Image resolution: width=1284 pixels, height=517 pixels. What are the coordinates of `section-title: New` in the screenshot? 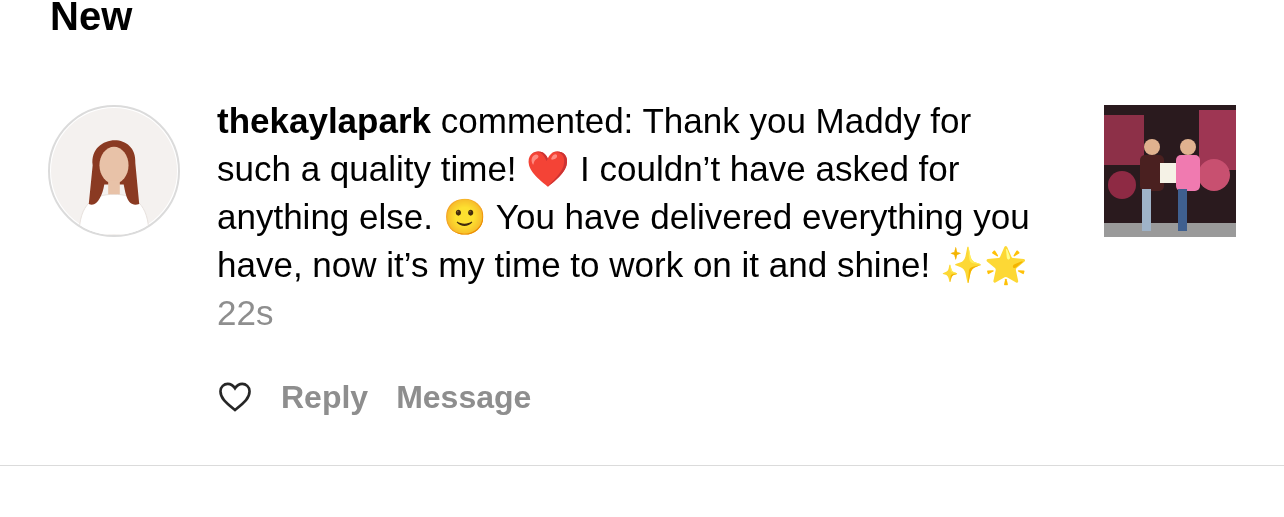 It's located at (92, 19).